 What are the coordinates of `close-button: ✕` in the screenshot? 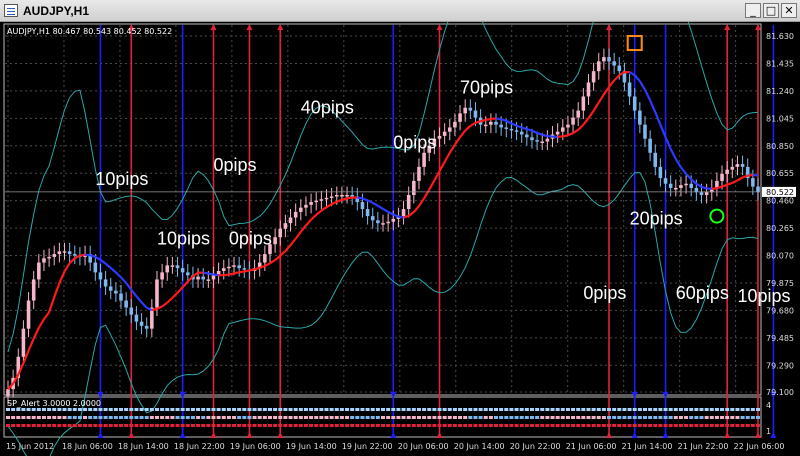 It's located at (789, 10).